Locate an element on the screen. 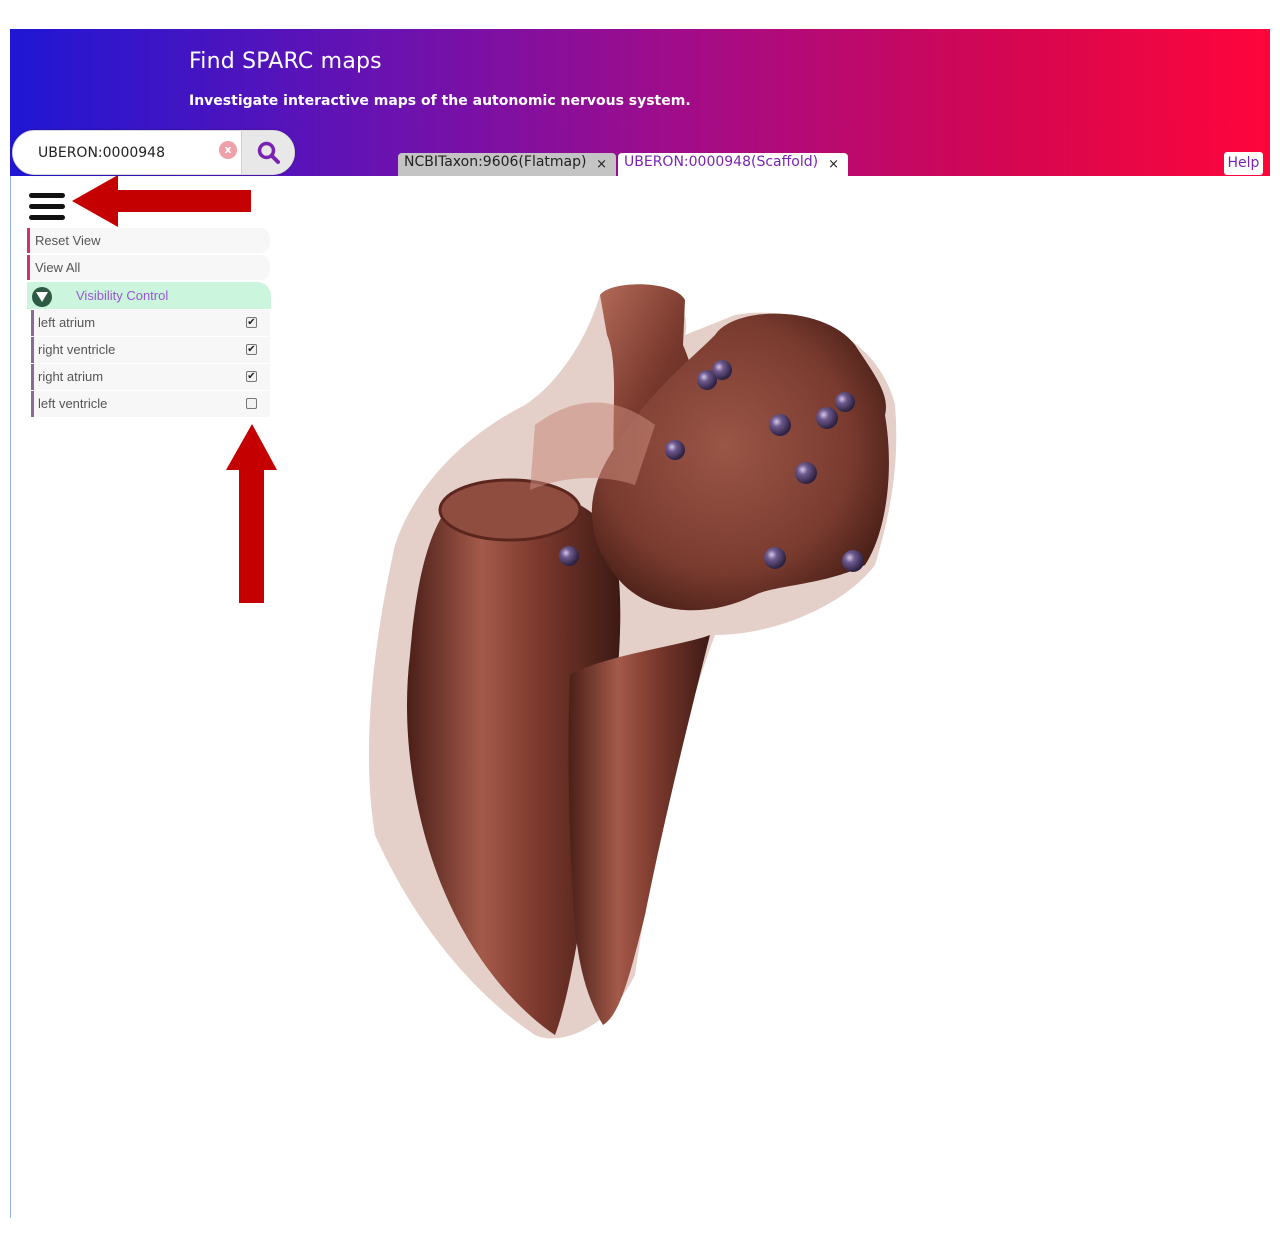  reset-view-button: Reset View is located at coordinates (148, 240).